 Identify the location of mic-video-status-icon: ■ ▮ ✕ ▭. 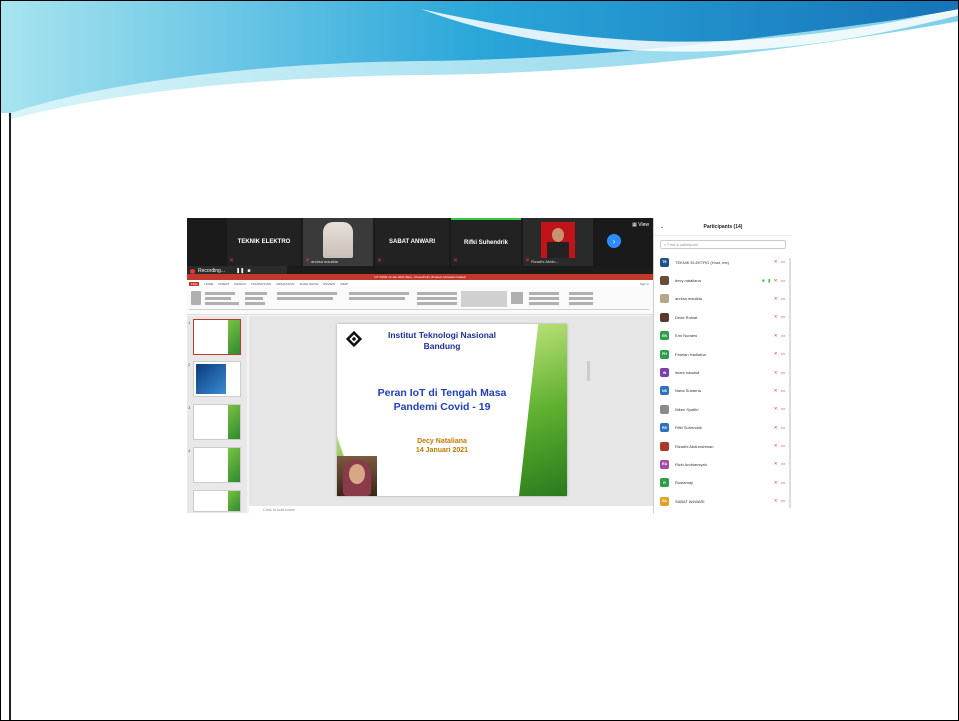
(774, 281).